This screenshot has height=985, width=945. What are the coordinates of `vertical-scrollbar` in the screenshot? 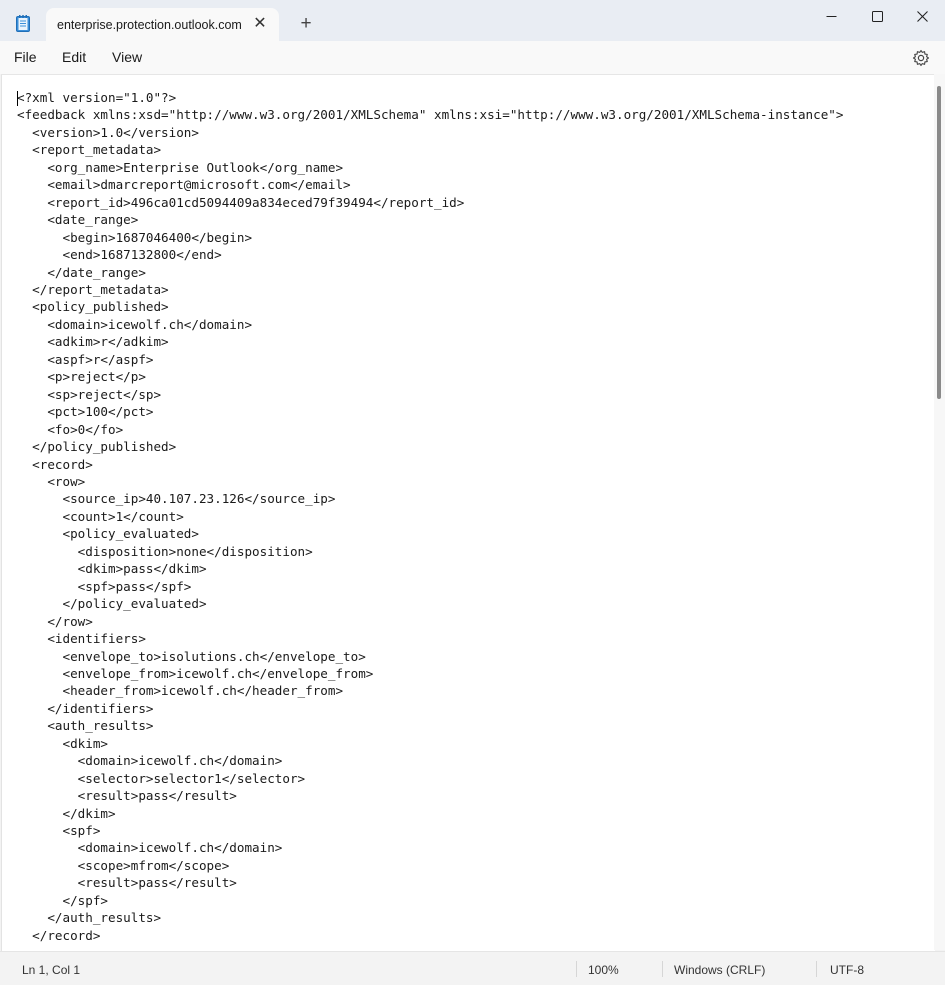 It's located at (939, 512).